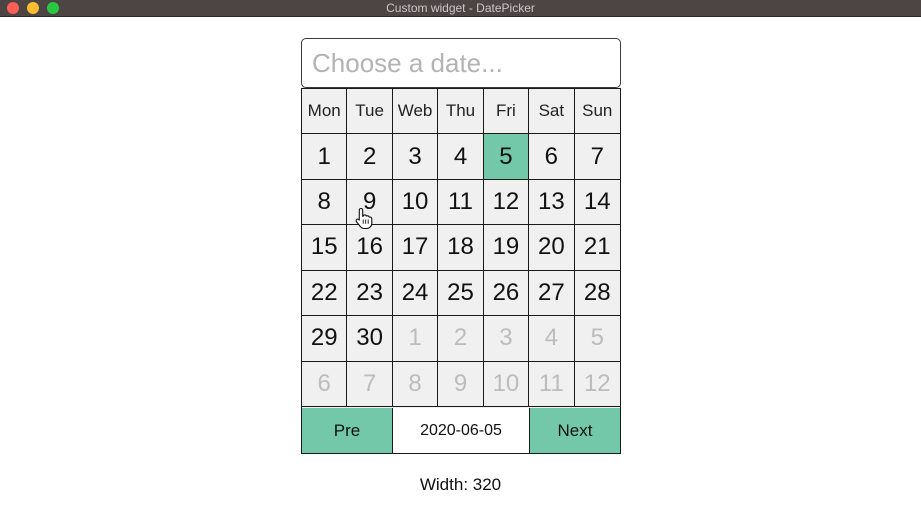 This screenshot has width=921, height=532. What do you see at coordinates (597, 293) in the screenshot?
I see `day-cell: 28` at bounding box center [597, 293].